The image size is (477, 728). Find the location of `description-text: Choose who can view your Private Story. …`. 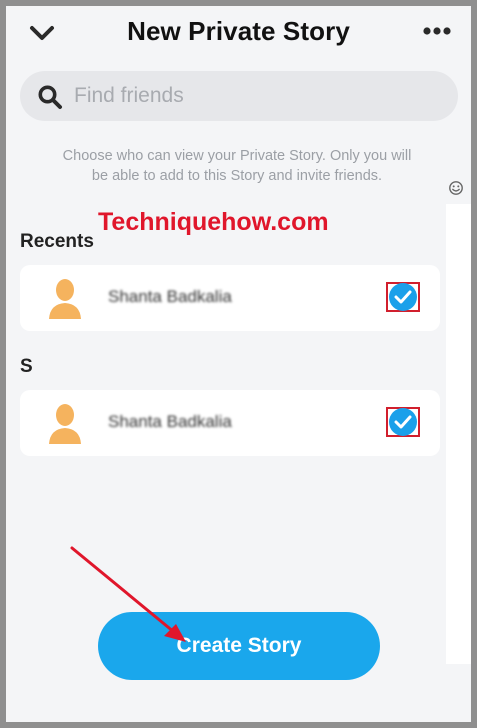

description-text: Choose who can view your Private Story. … is located at coordinates (237, 166).